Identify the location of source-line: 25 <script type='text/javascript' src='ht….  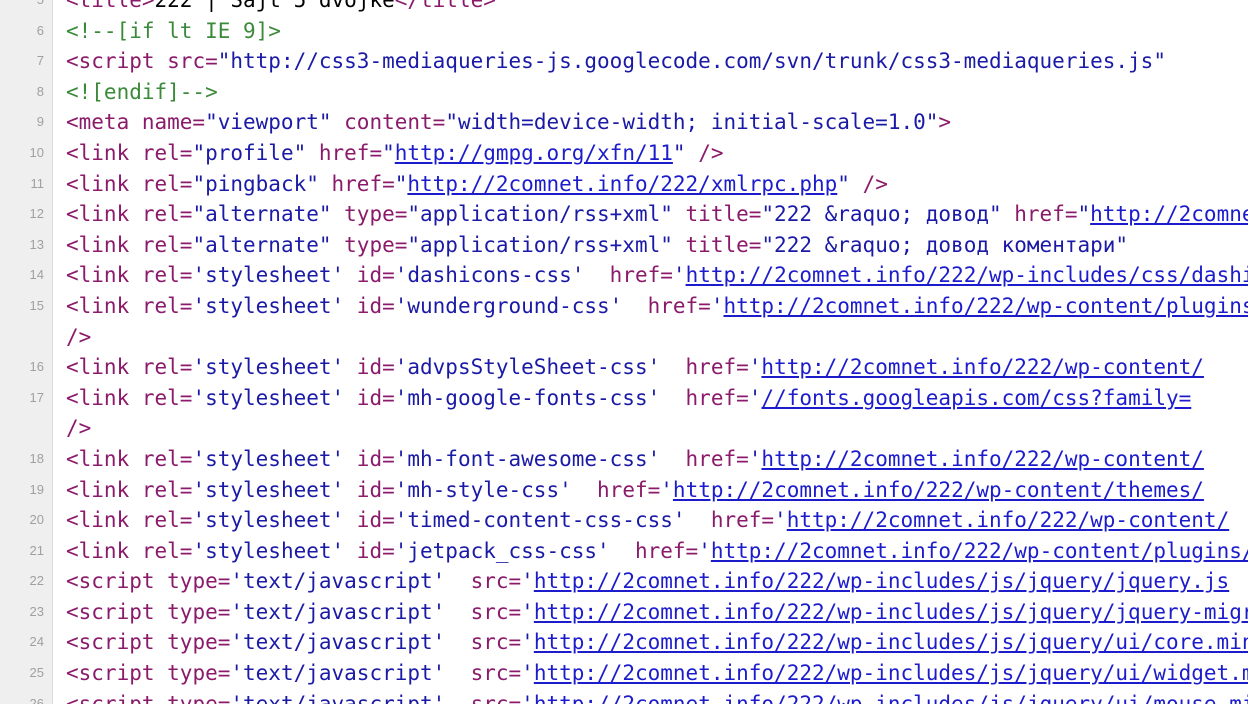
(624, 673).